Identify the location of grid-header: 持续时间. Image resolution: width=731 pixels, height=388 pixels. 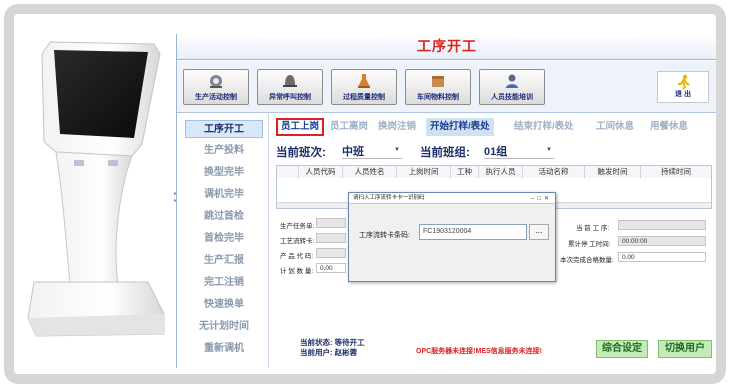
(676, 172).